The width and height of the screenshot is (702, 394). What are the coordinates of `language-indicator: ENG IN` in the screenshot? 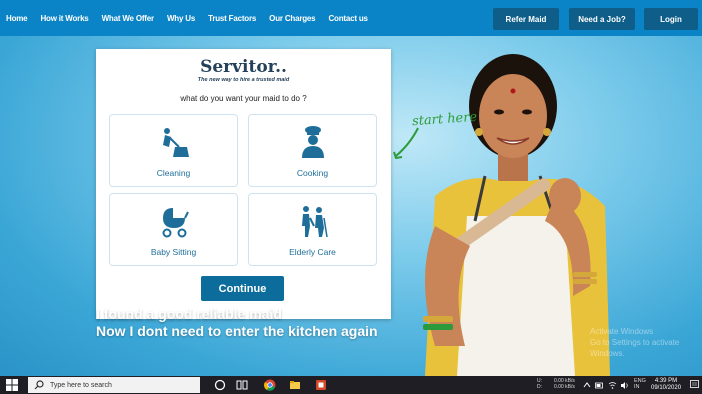 It's located at (640, 384).